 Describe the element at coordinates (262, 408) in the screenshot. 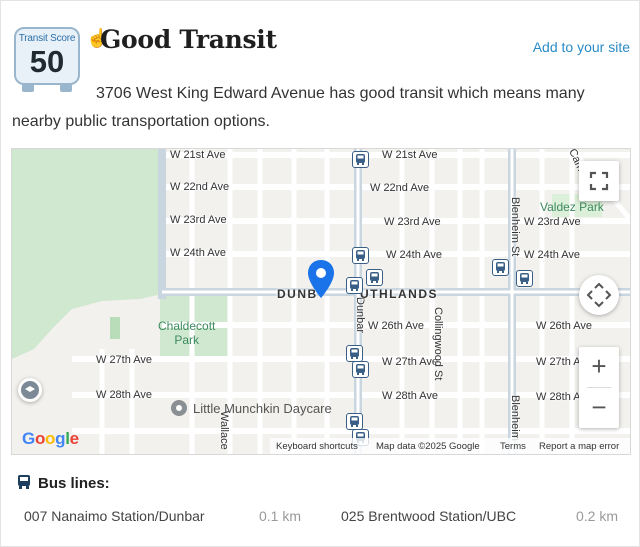

I see `poi-label: Little Munchkin Daycare` at that location.